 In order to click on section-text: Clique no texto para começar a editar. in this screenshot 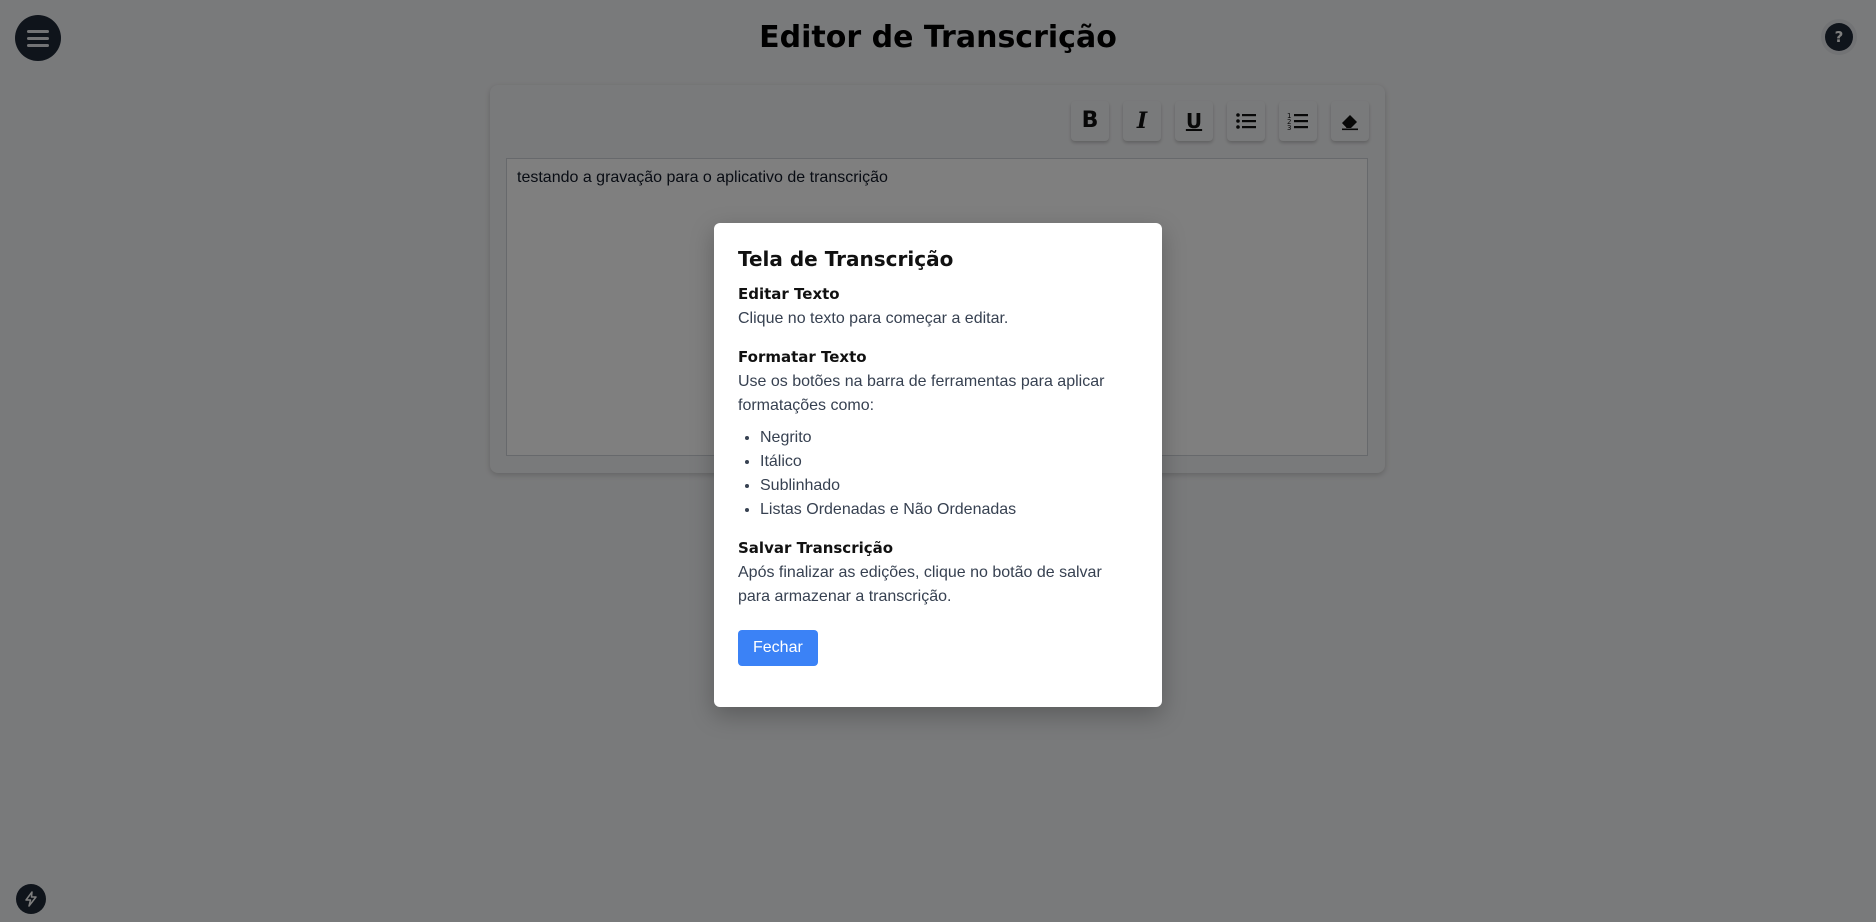, I will do `click(873, 318)`.